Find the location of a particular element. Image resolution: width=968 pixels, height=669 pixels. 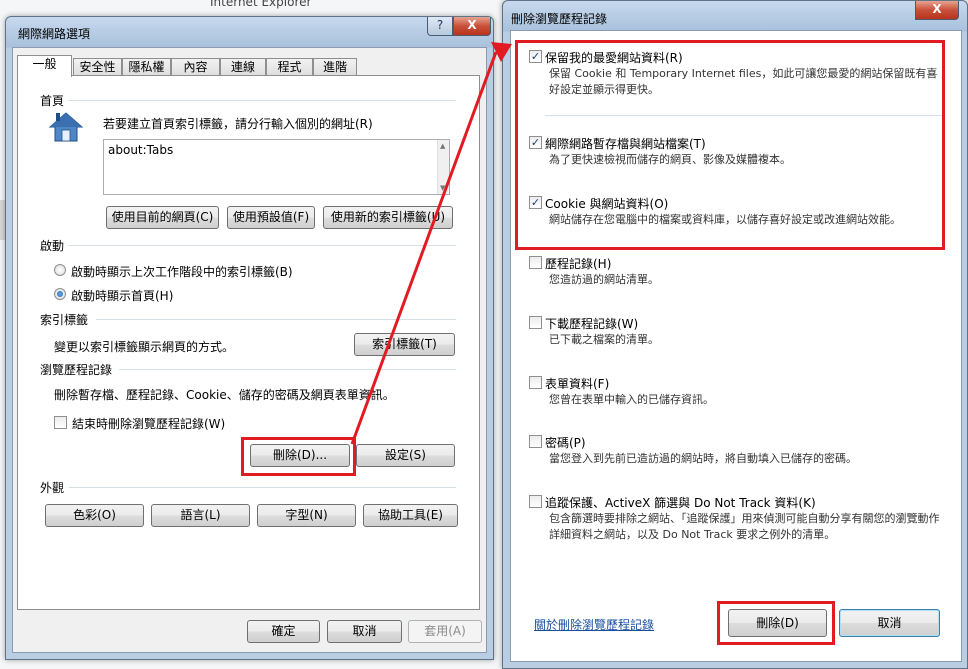

apply-button: 套用(A) is located at coordinates (445, 631).